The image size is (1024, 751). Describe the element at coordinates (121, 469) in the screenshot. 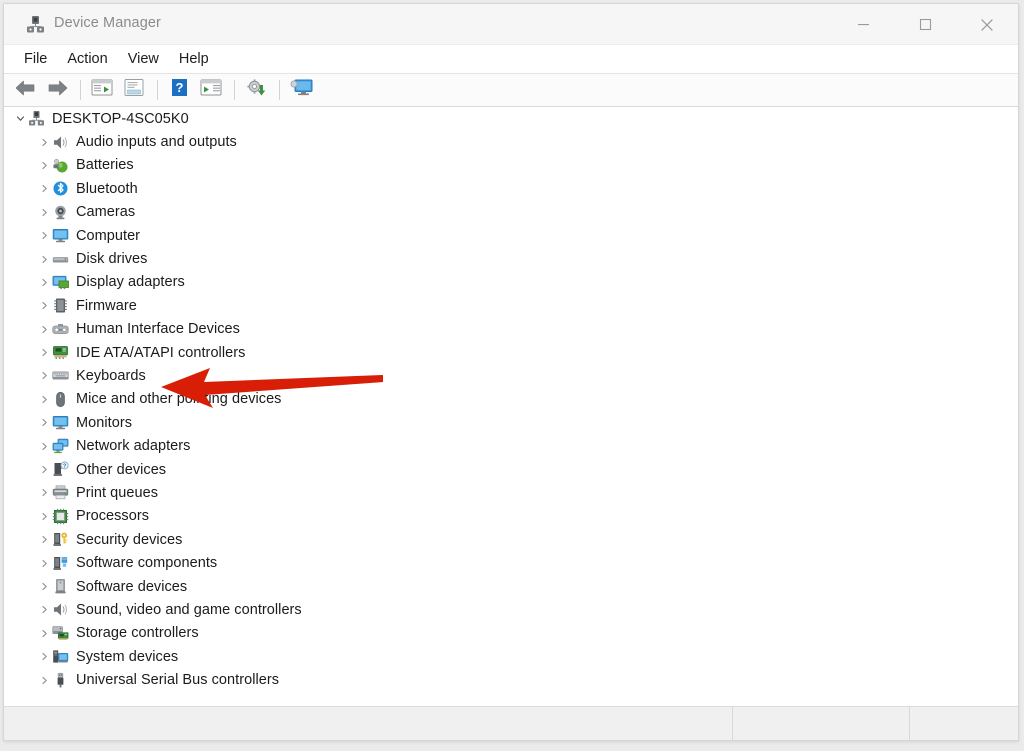

I see `tree-row-label: Other devices` at that location.